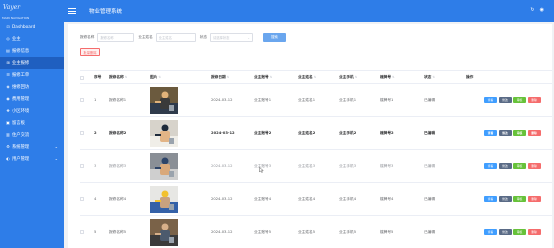  What do you see at coordinates (118, 166) in the screenshot?
I see `cell-name: 报修名称3` at bounding box center [118, 166].